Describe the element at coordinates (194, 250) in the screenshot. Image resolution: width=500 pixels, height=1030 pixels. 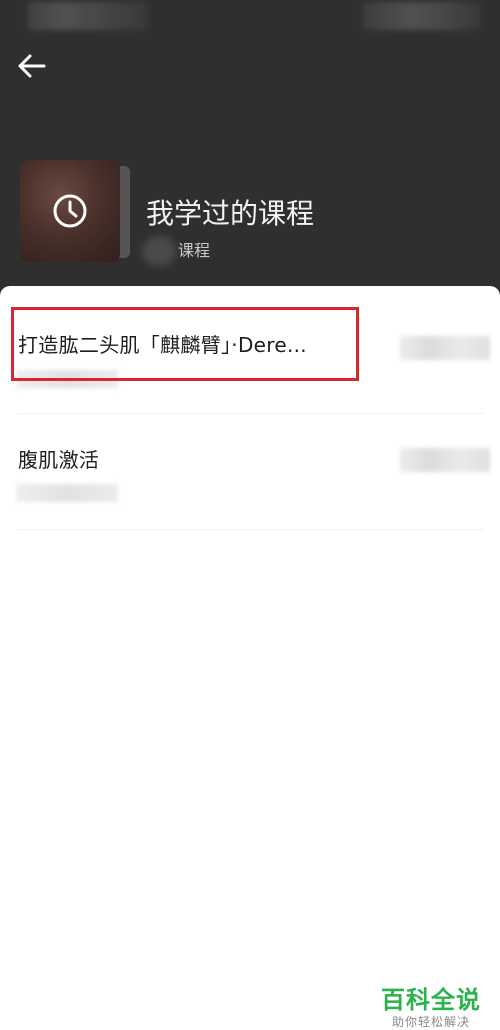
I see `page-subtitle: 课程` at that location.